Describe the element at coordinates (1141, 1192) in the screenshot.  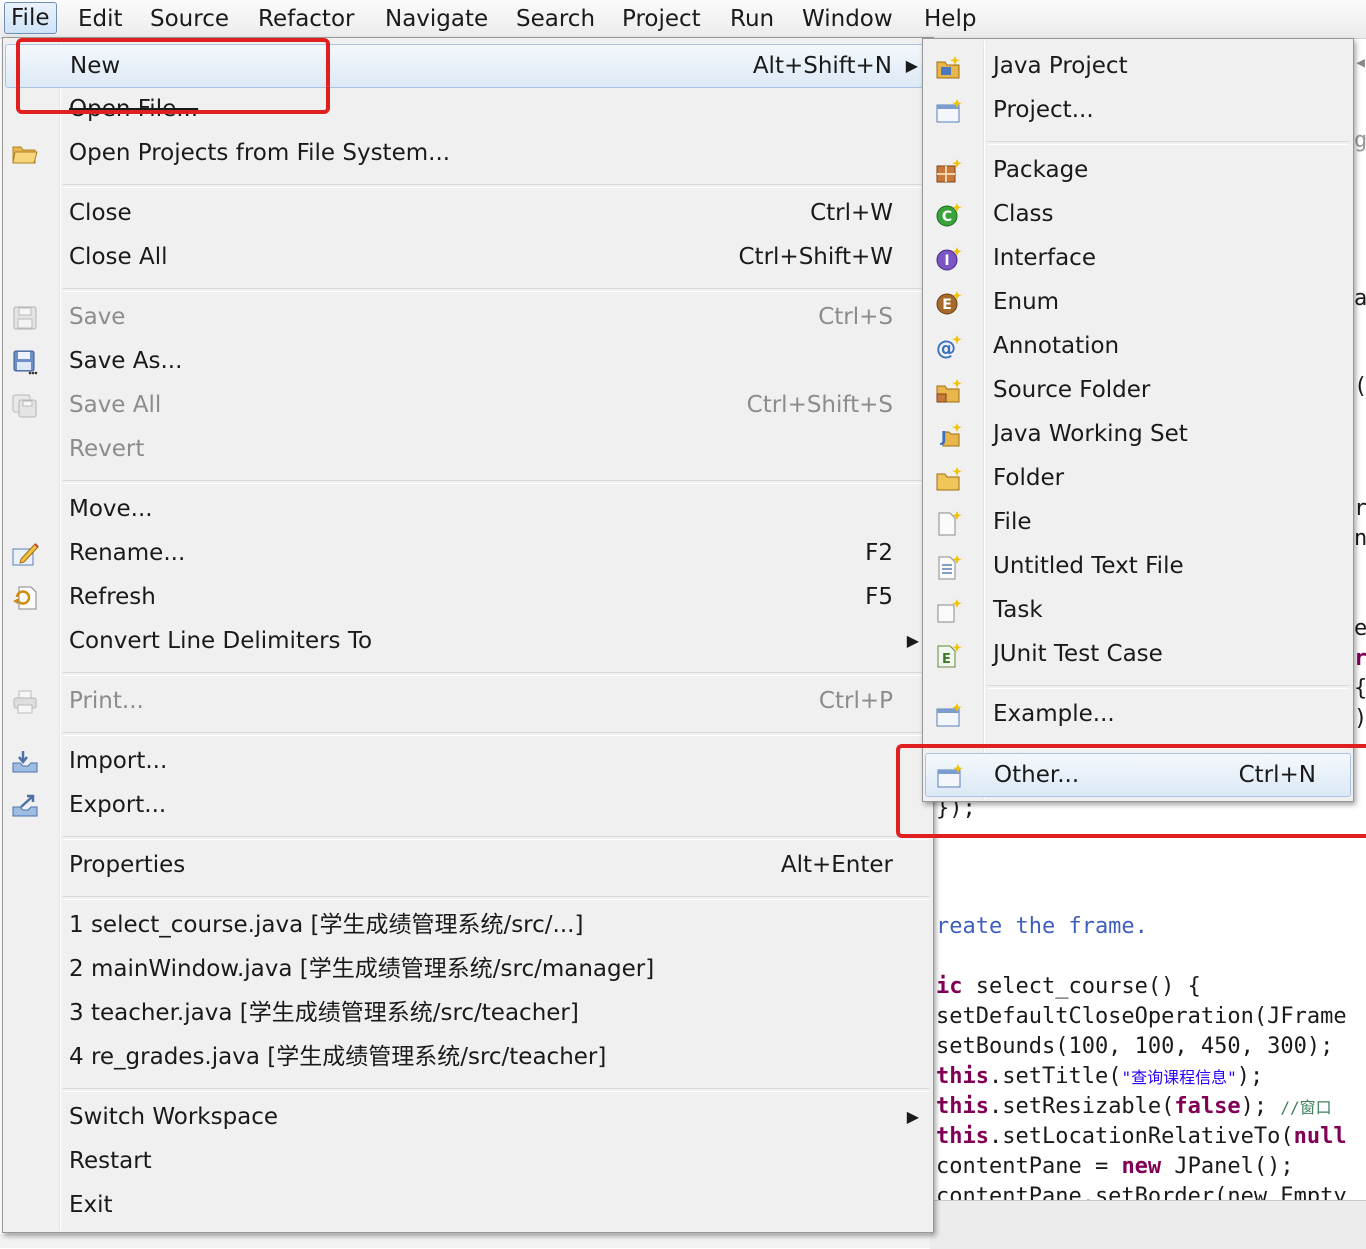
I see `code-line: contentPane.setBorder(new Empty` at that location.